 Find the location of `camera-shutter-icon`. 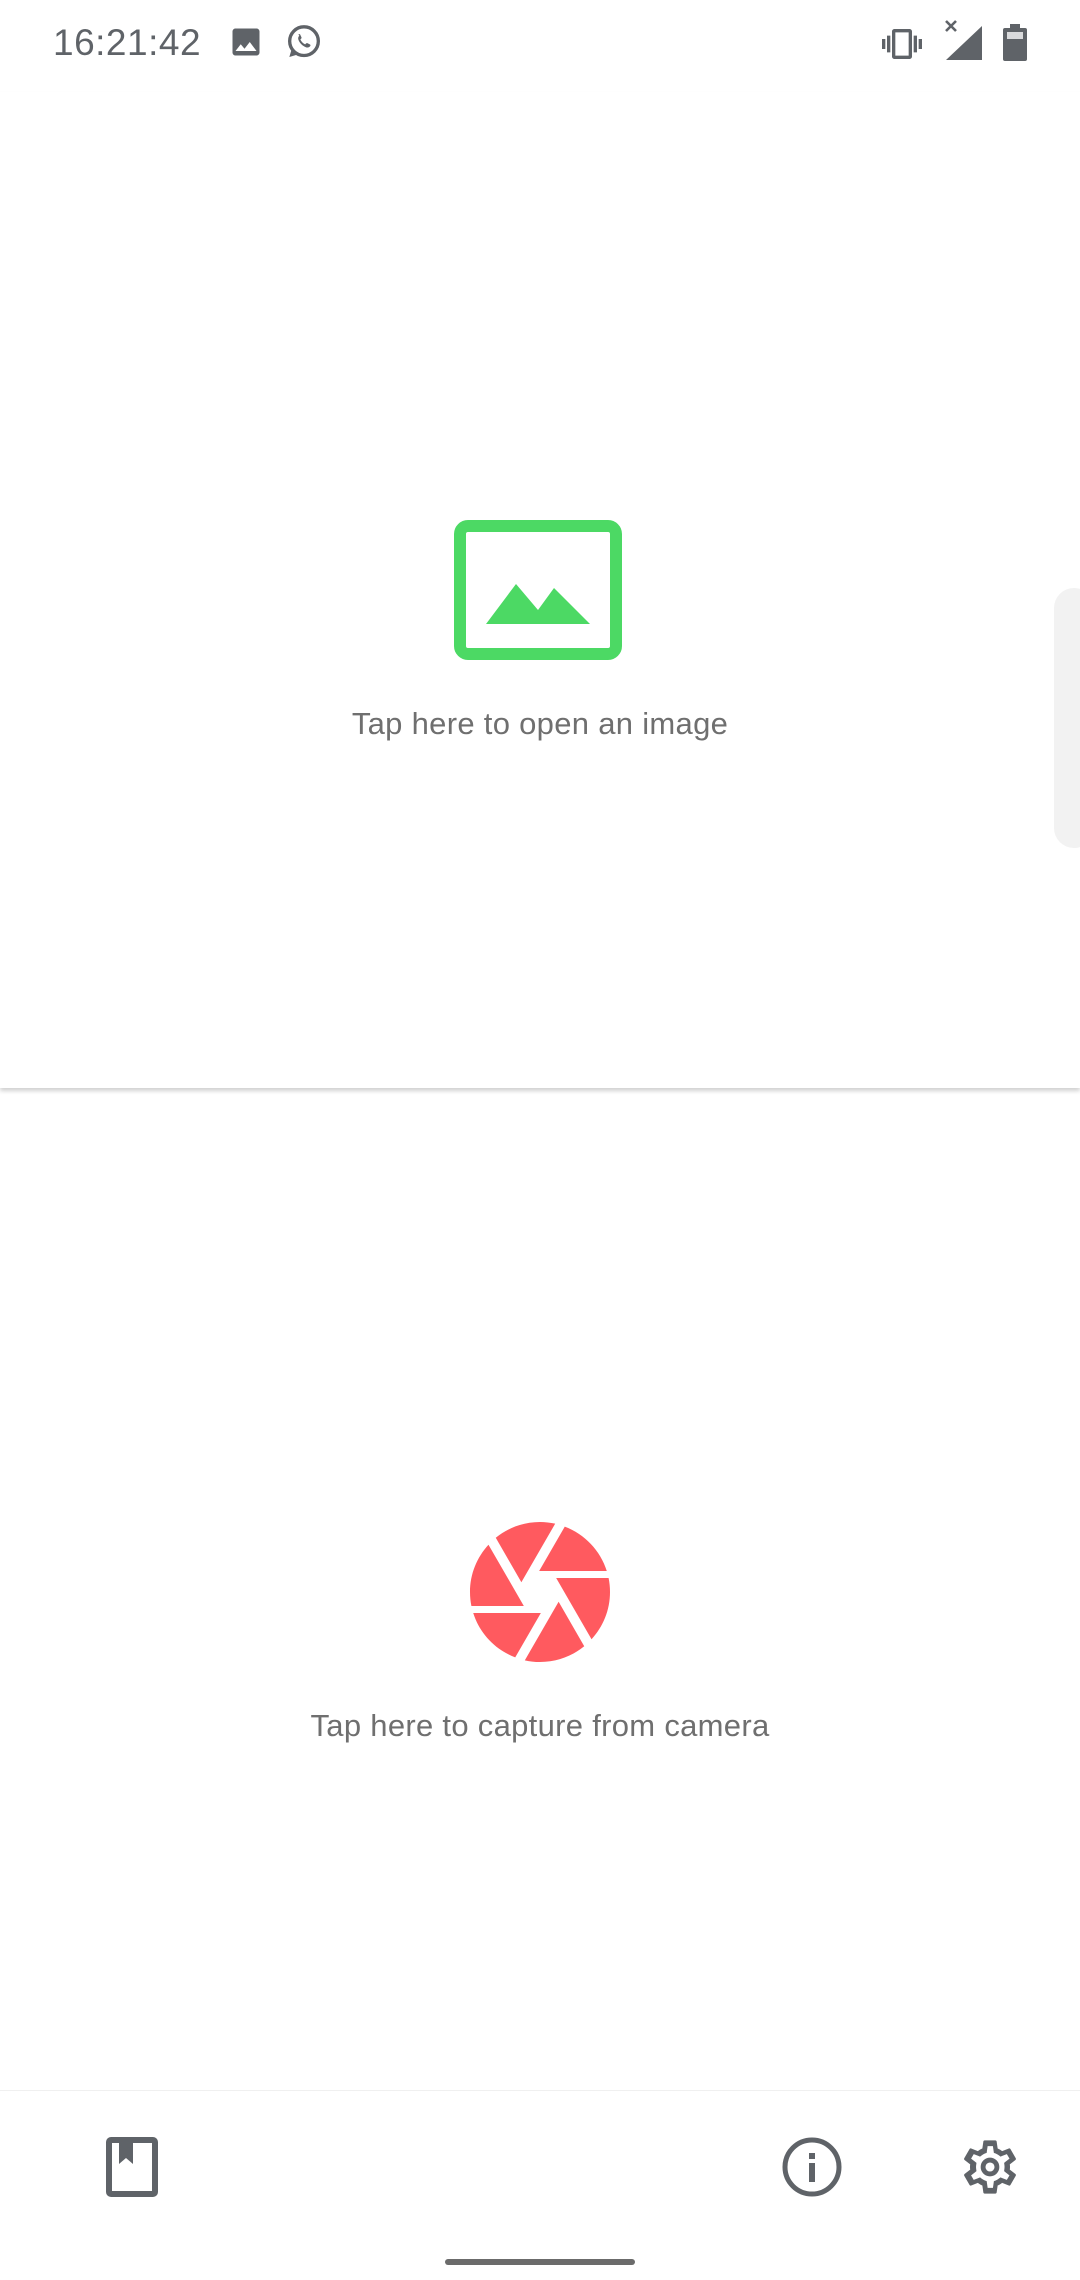

camera-shutter-icon is located at coordinates (540, 1592).